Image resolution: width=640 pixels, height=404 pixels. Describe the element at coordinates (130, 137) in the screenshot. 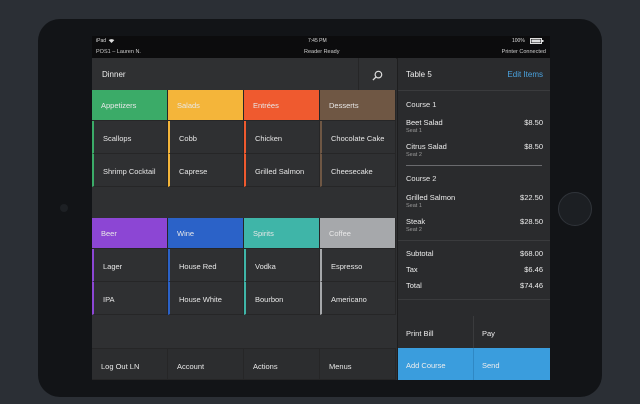

I see `menu-item-scallops: Scallops` at that location.